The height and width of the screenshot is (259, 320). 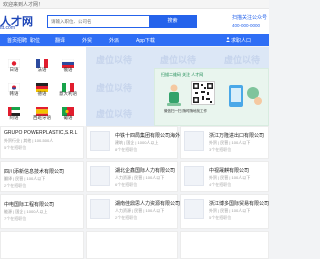 What do you see at coordinates (8, 28) in the screenshot?
I see `logo-sub-text: ttt.com` at bounding box center [8, 28].